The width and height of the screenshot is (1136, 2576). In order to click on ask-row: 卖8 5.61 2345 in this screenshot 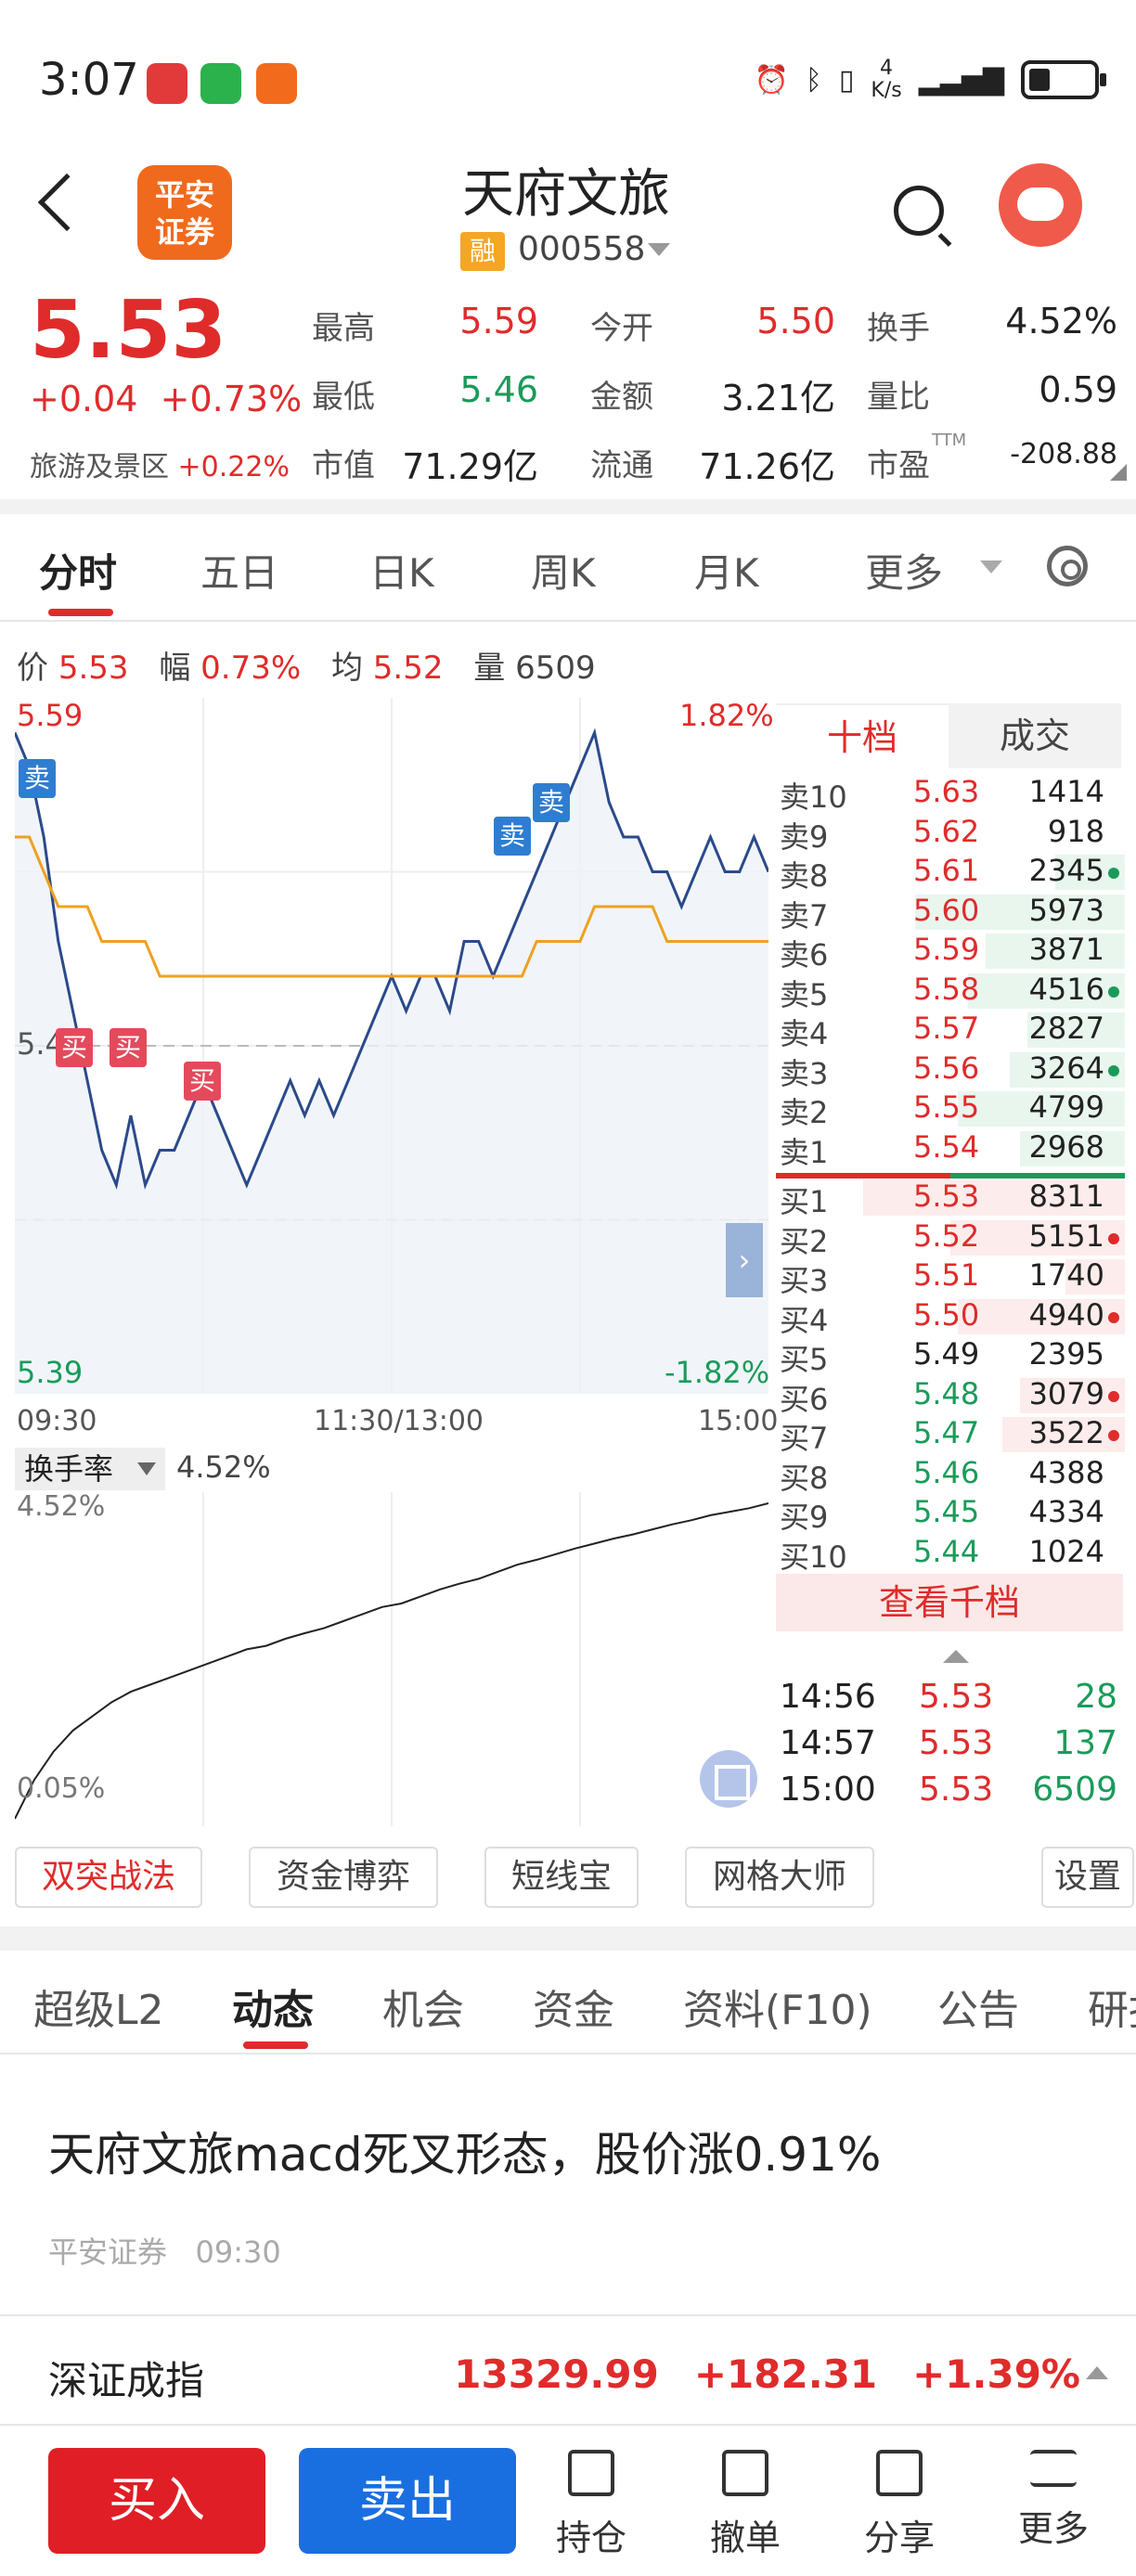, I will do `click(950, 874)`.